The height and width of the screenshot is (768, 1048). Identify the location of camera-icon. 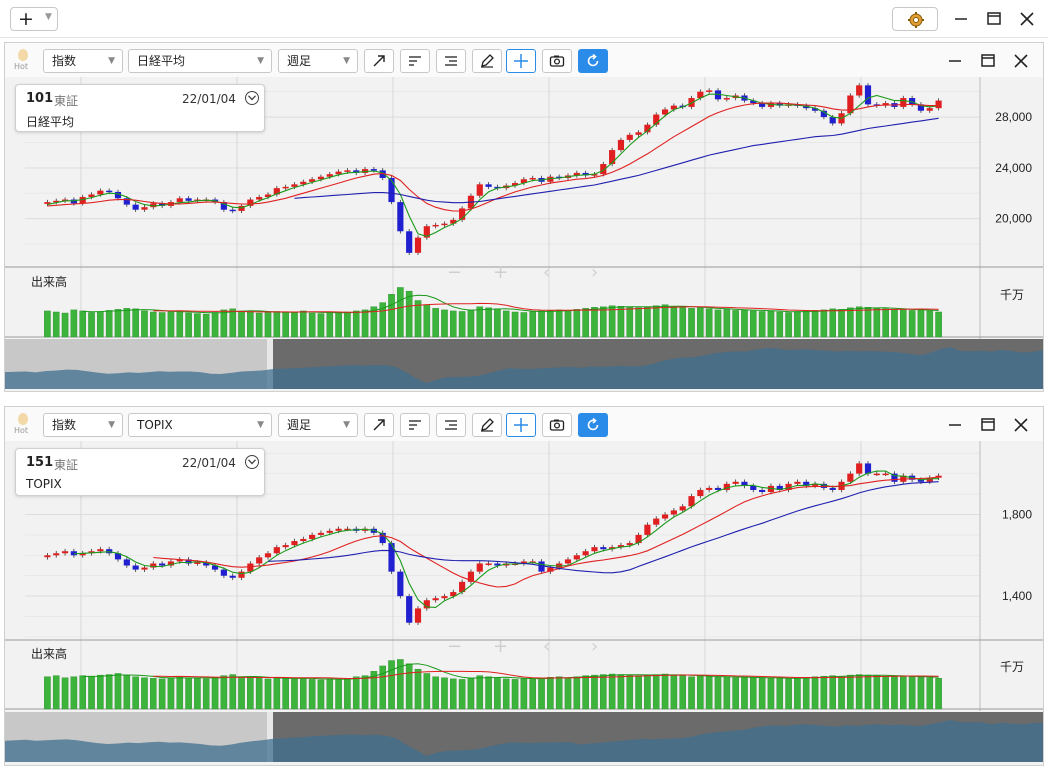
(557, 425).